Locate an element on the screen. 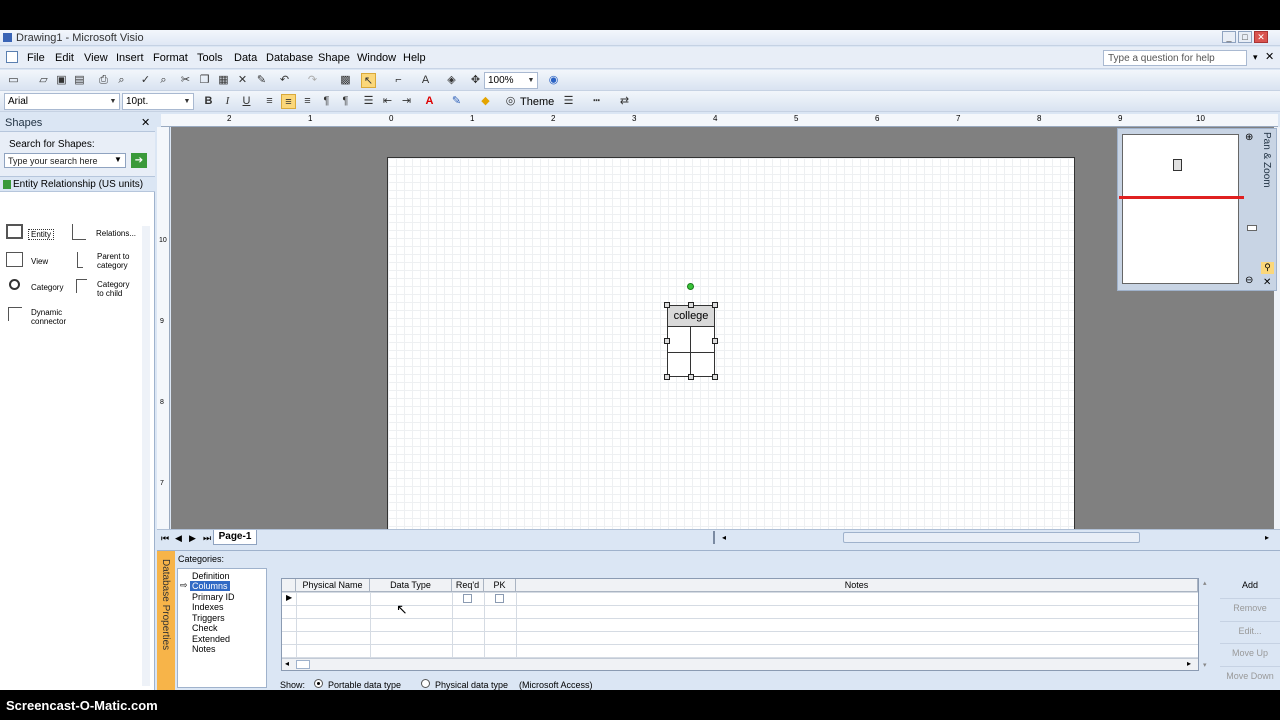 Image resolution: width=1280 pixels, height=720 pixels. menu-data: Data is located at coordinates (245, 58).